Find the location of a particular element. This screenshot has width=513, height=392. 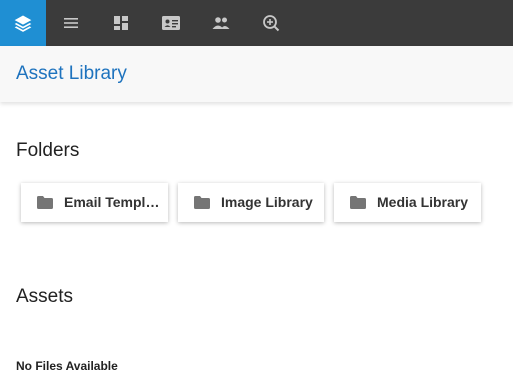

empty-assets-message: No Files Available is located at coordinates (67, 366).